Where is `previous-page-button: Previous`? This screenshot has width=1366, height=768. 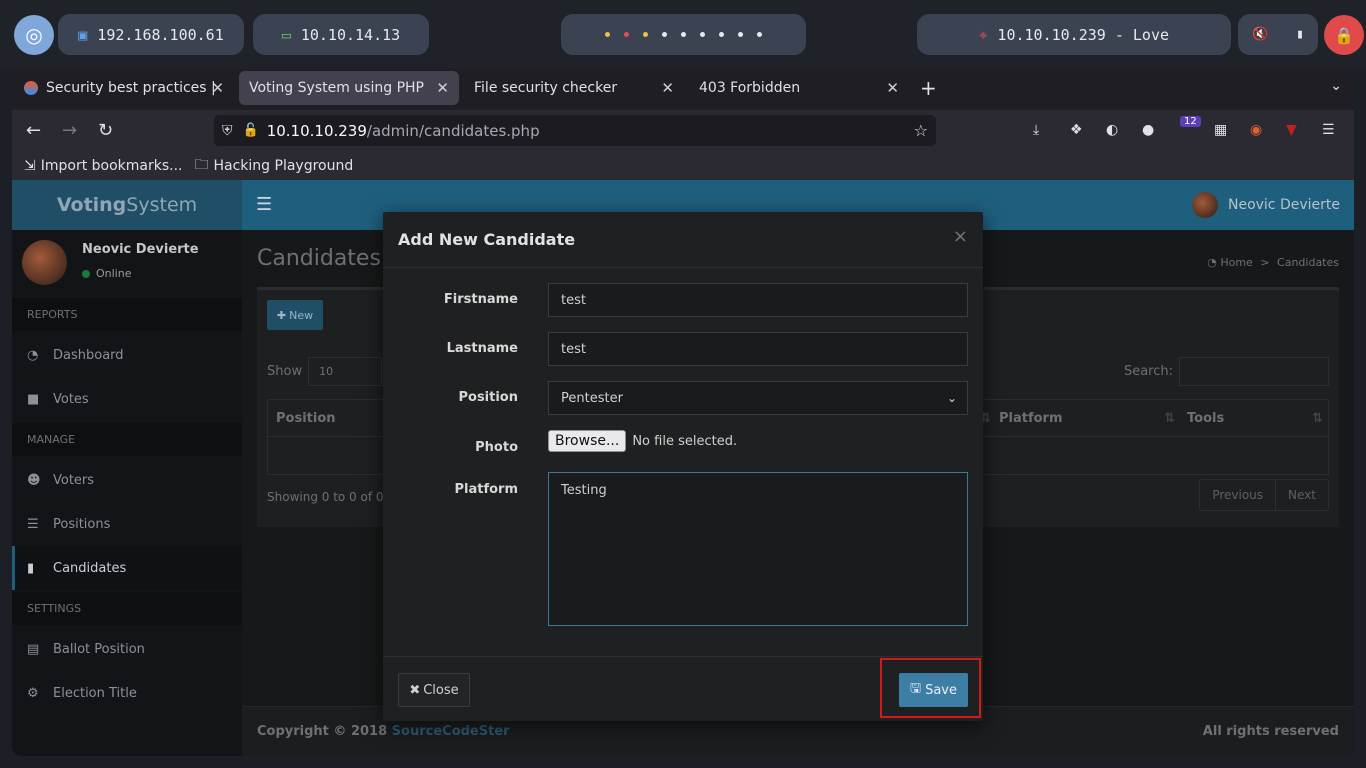 previous-page-button: Previous is located at coordinates (1237, 495).